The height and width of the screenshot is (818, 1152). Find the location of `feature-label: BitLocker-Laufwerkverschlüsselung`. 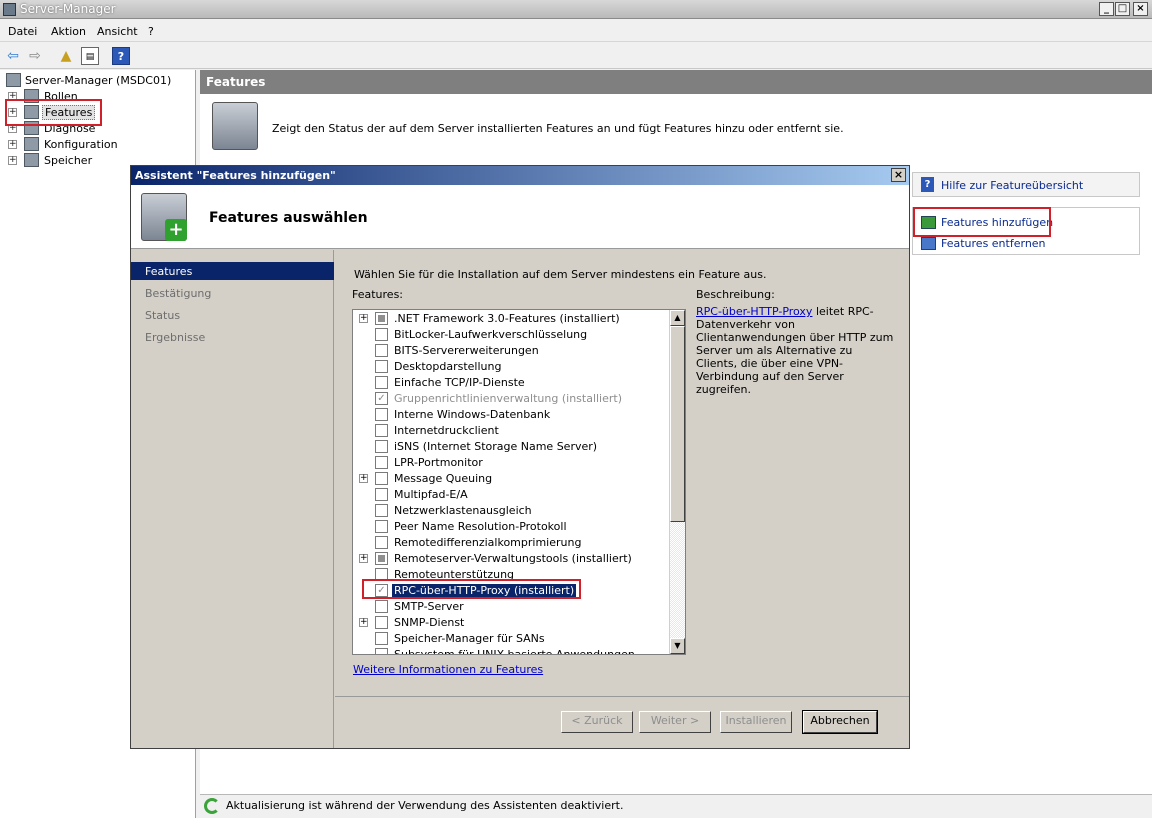

feature-label: BitLocker-Laufwerkverschlüsselung is located at coordinates (491, 334).